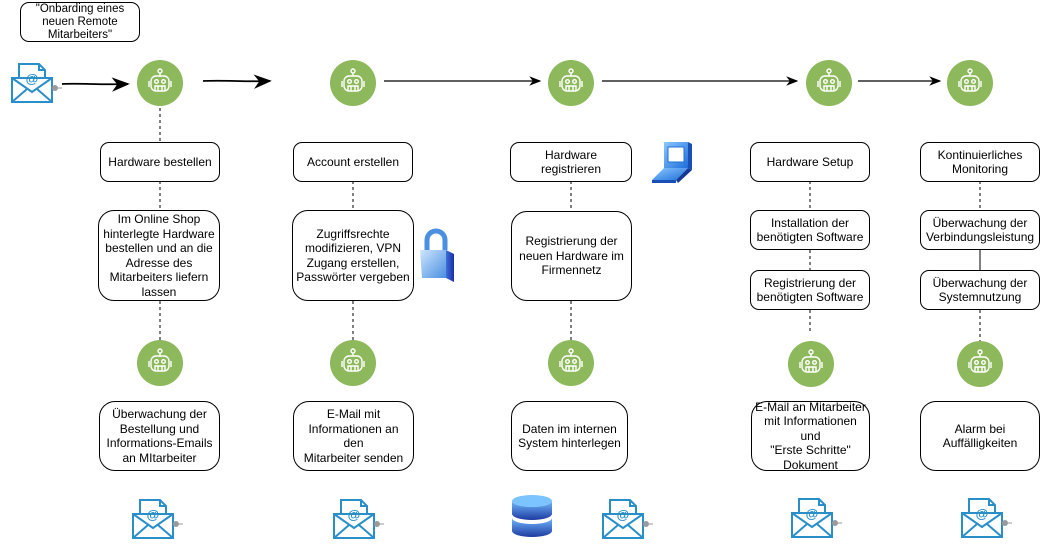 This screenshot has width=1041, height=547. Describe the element at coordinates (980, 290) in the screenshot. I see `step-detail: Überwachung der Systemnutzung` at that location.